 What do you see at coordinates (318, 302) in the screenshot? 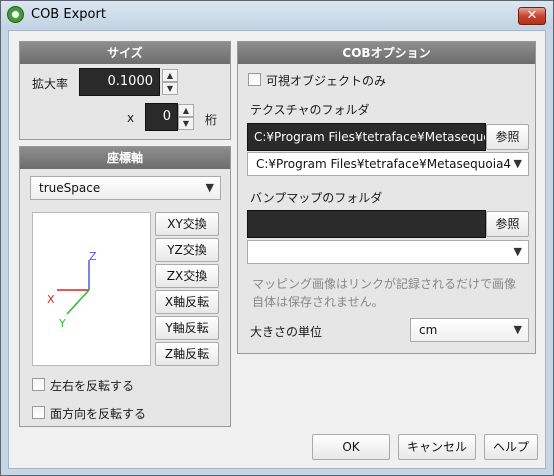
I see `mapping-note-line2: 自体は保存されません。` at bounding box center [318, 302].